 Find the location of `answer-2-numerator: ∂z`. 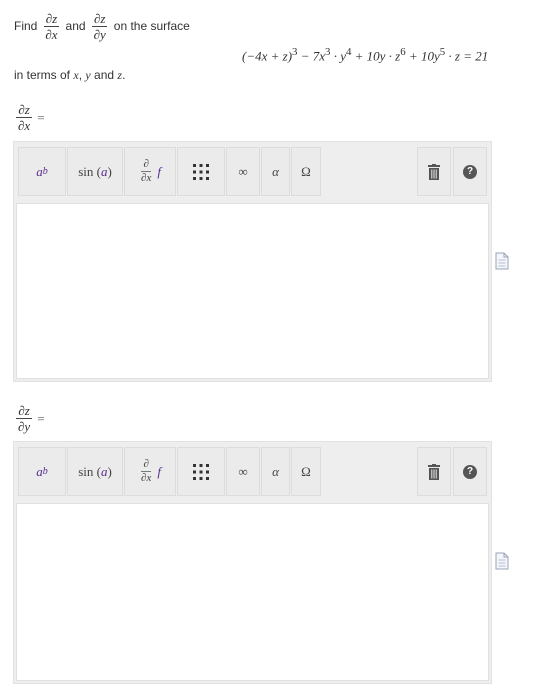

answer-2-numerator: ∂z is located at coordinates (24, 411).